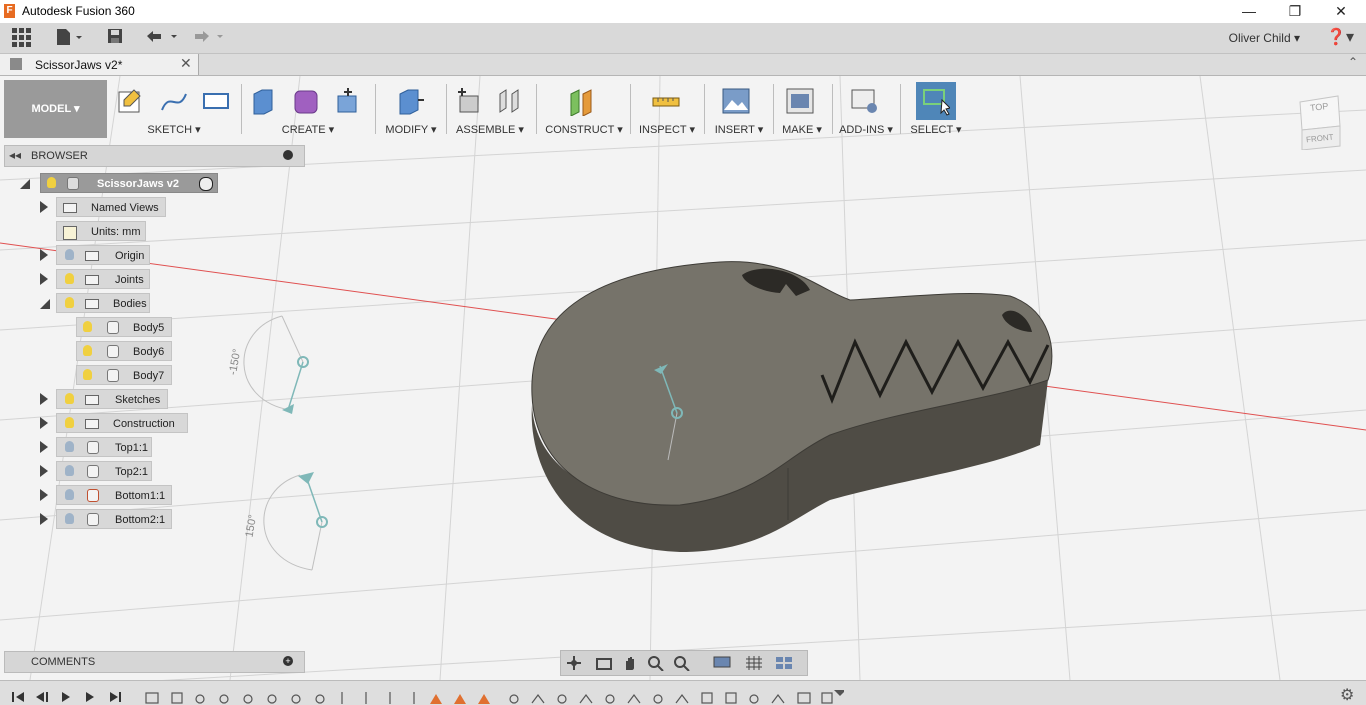  Describe the element at coordinates (70, 208) in the screenshot. I see `folder-icon` at that location.